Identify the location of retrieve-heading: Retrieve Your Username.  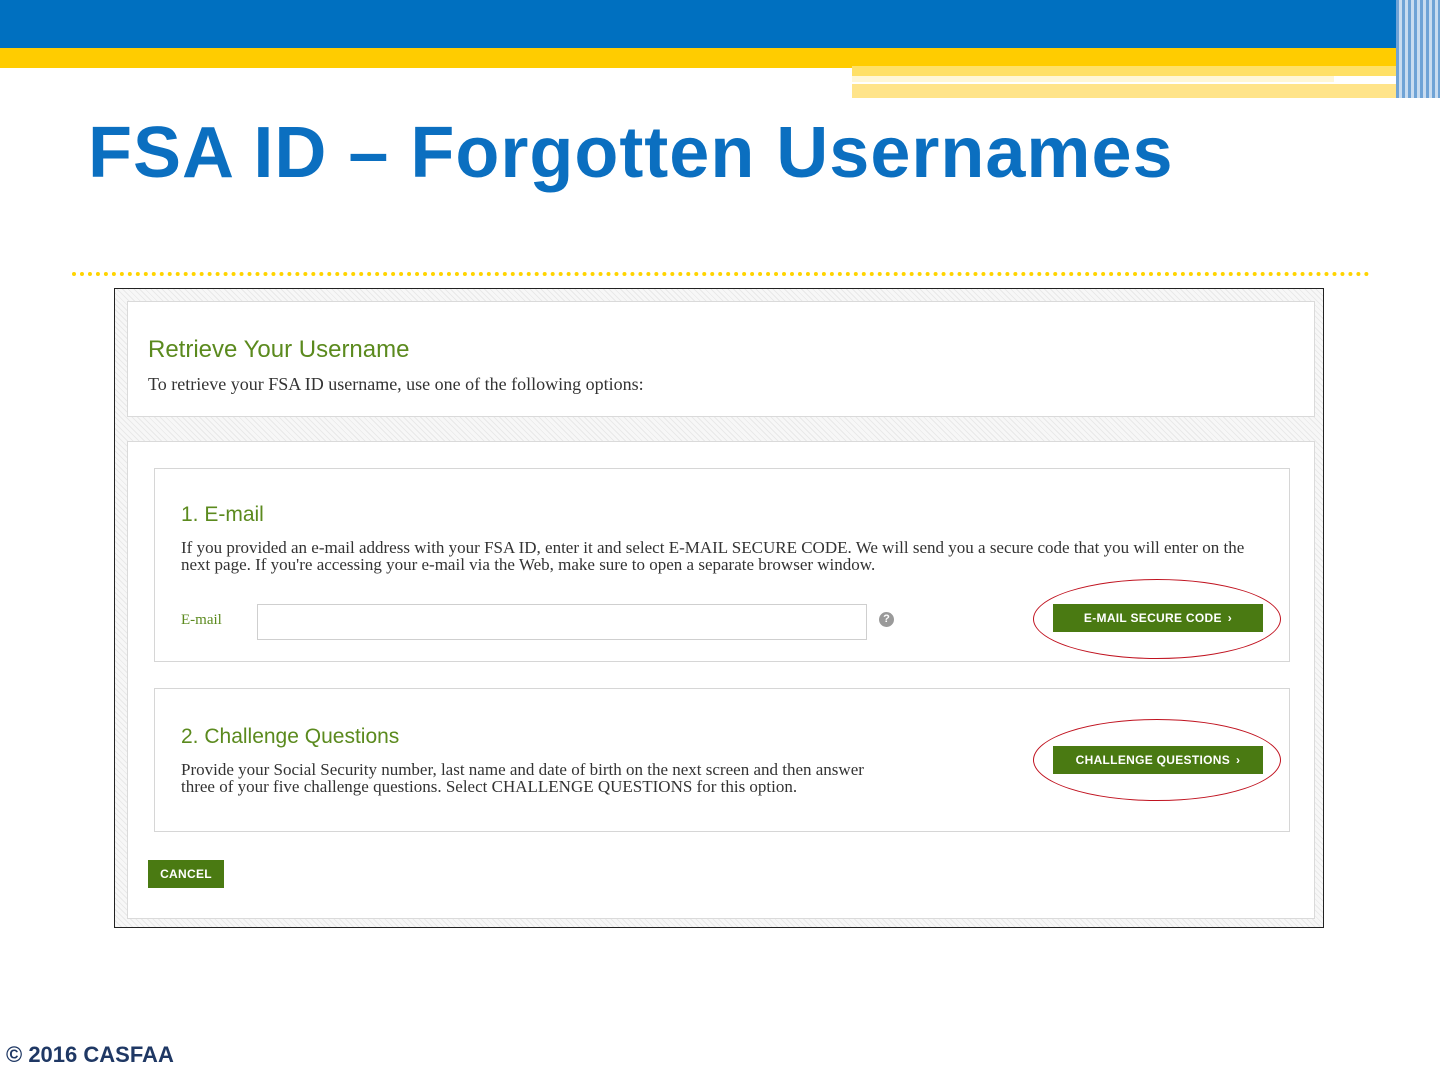
(279, 349).